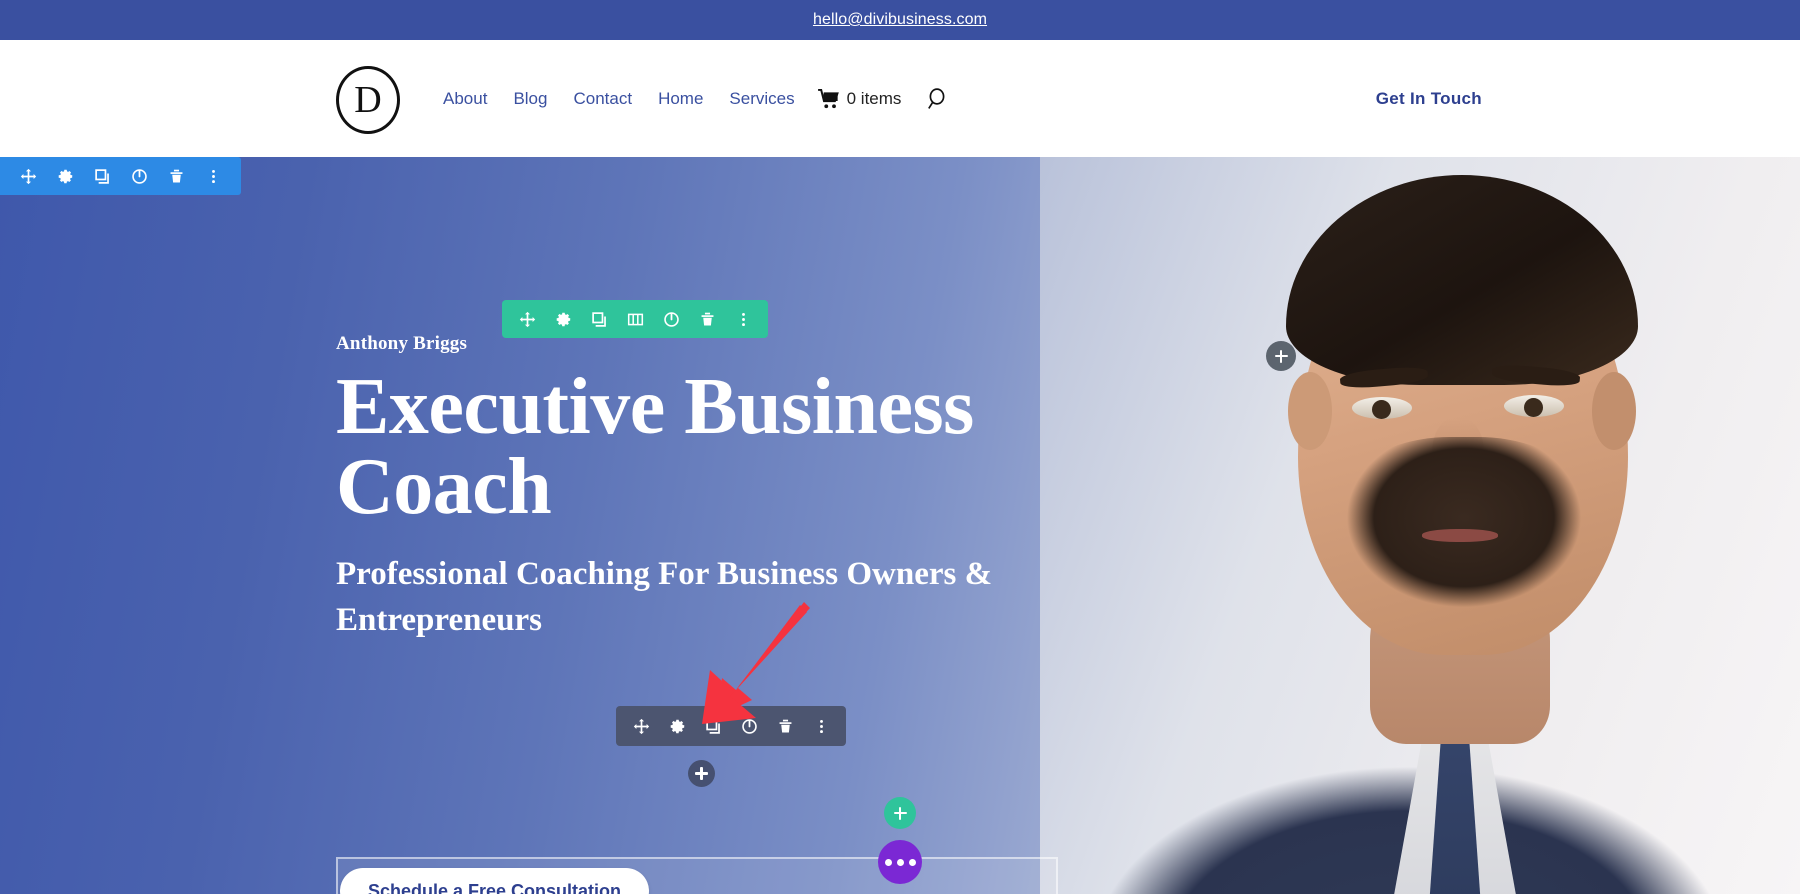 Image resolution: width=1800 pixels, height=894 pixels. I want to click on row-power-icon, so click(671, 319).